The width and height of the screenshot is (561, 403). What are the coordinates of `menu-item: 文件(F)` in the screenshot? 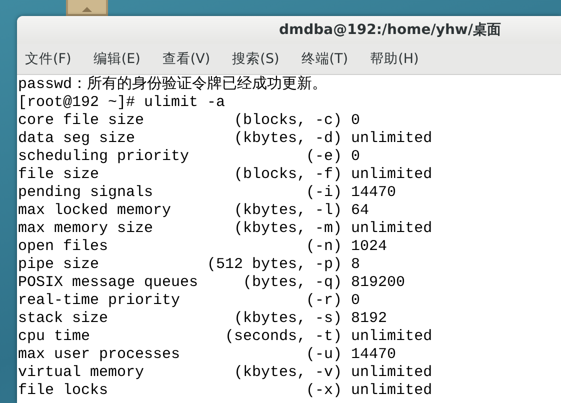 It's located at (48, 59).